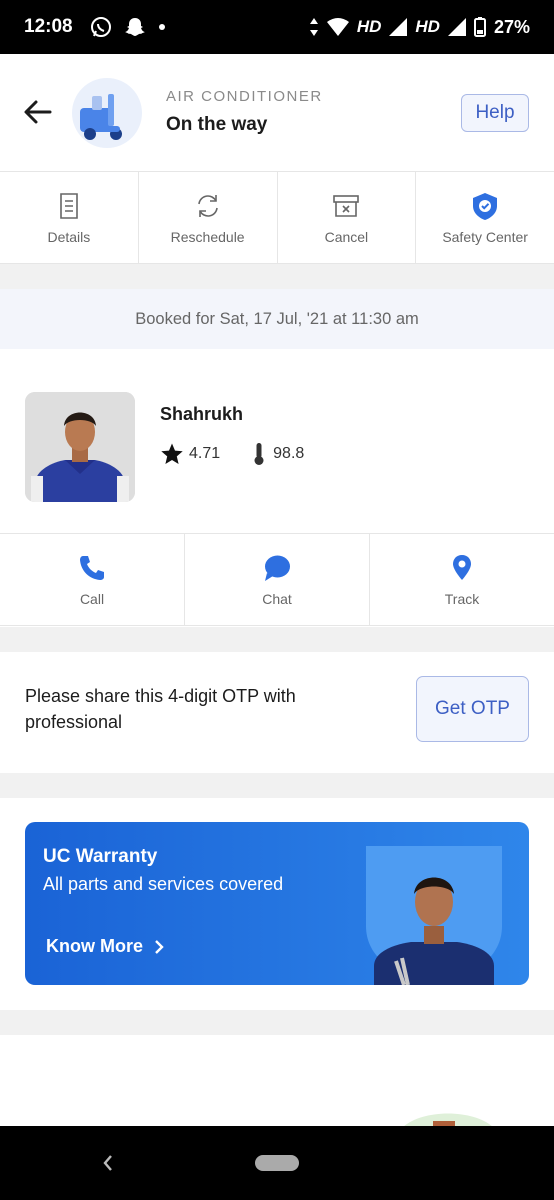  Describe the element at coordinates (347, 217) in the screenshot. I see `cancel-action: Cancel` at that location.